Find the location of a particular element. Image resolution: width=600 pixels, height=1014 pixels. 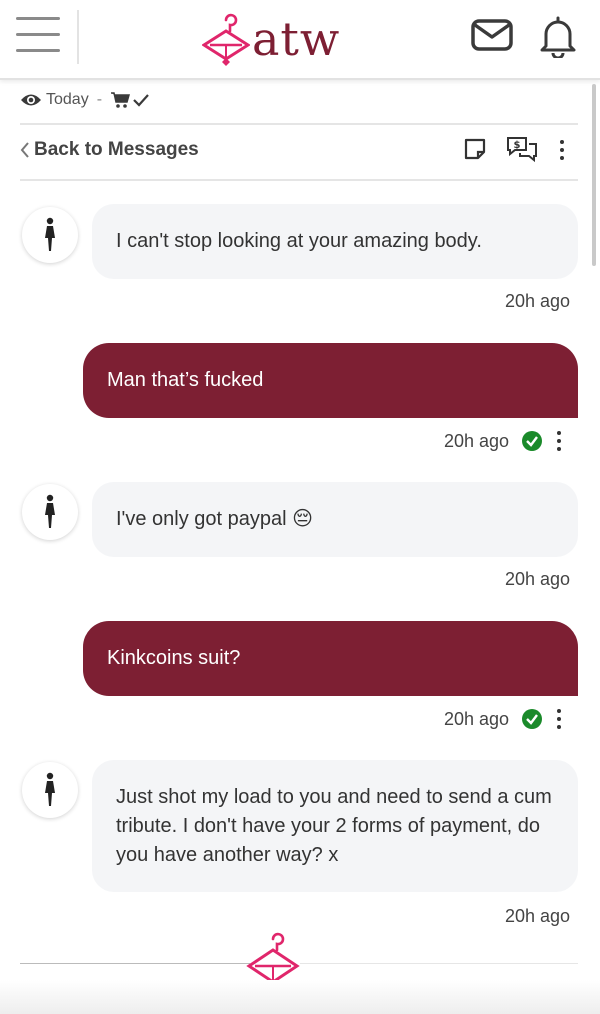

back-label: Back to Messages is located at coordinates (116, 149).